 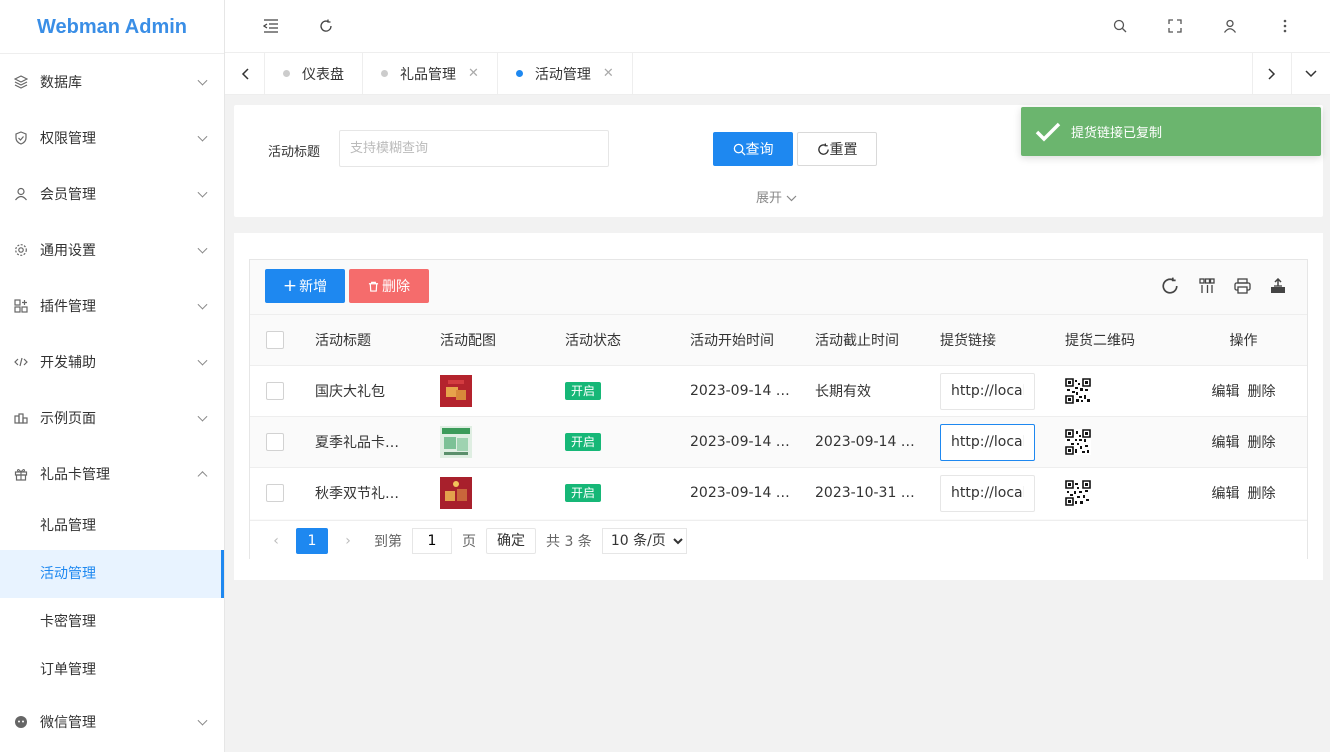 I want to click on success-toast: 提货链接已复制, so click(x=1171, y=131).